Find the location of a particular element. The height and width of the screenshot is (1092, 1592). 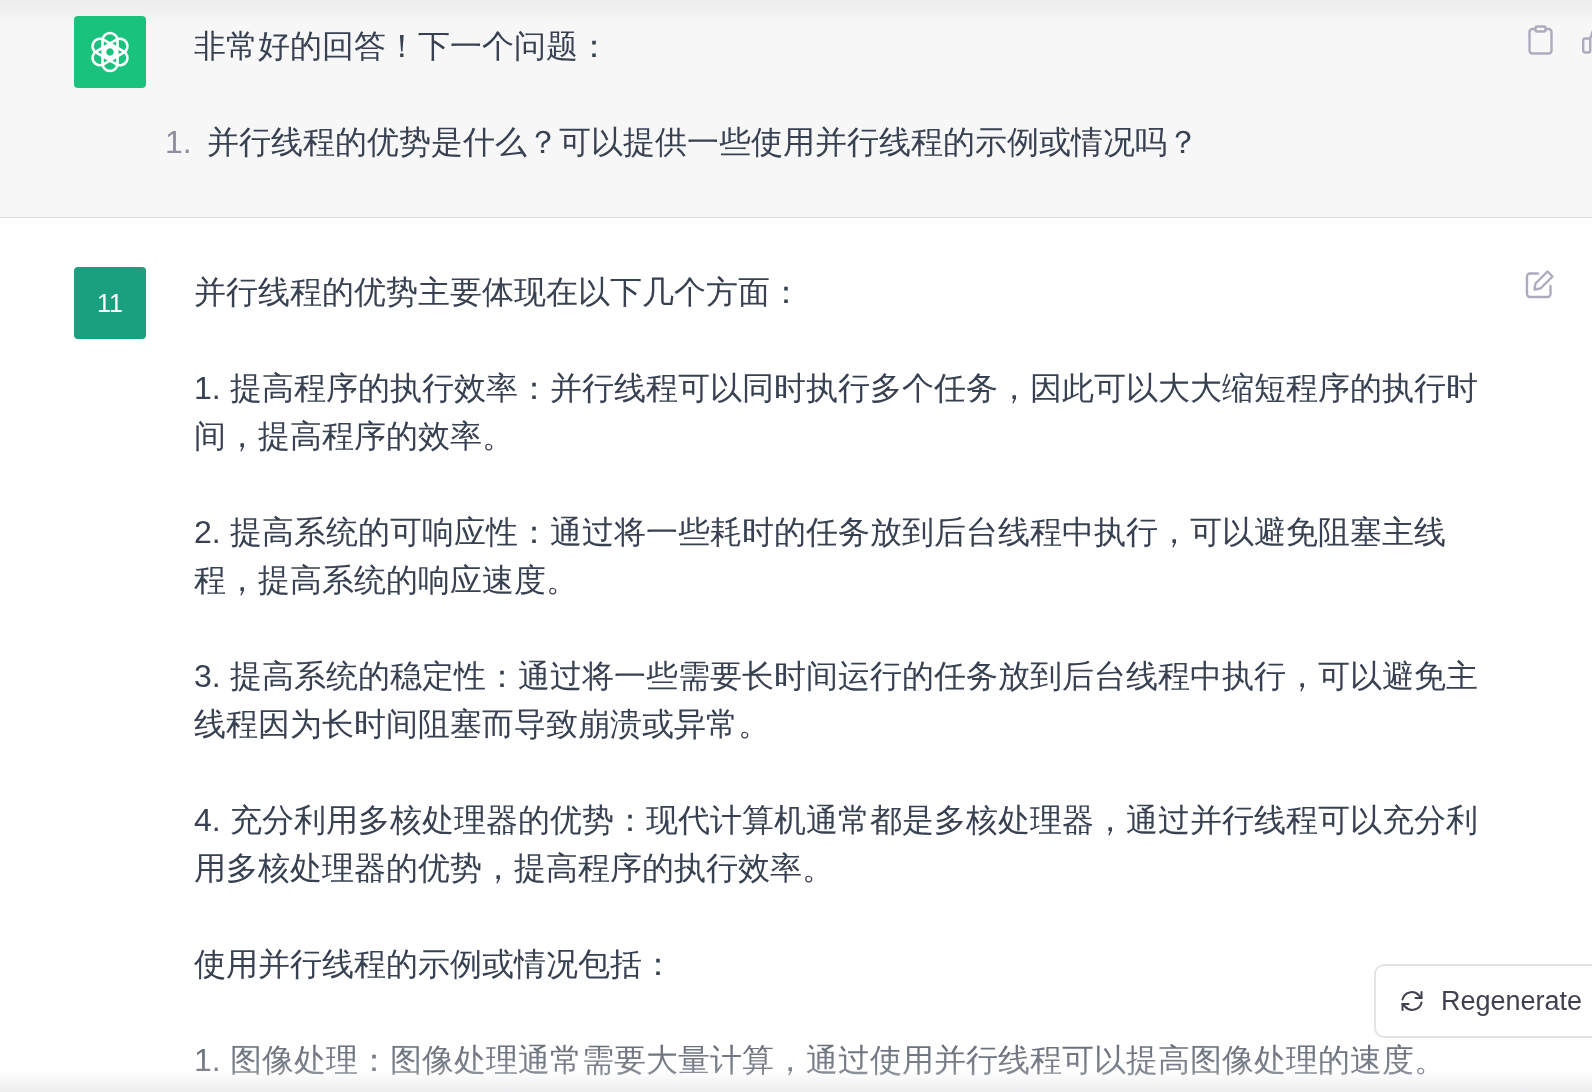

list-item-text: 并行线程的优势是什么？可以提供一些使用并行线程的示例或情况吗？ is located at coordinates (703, 142).